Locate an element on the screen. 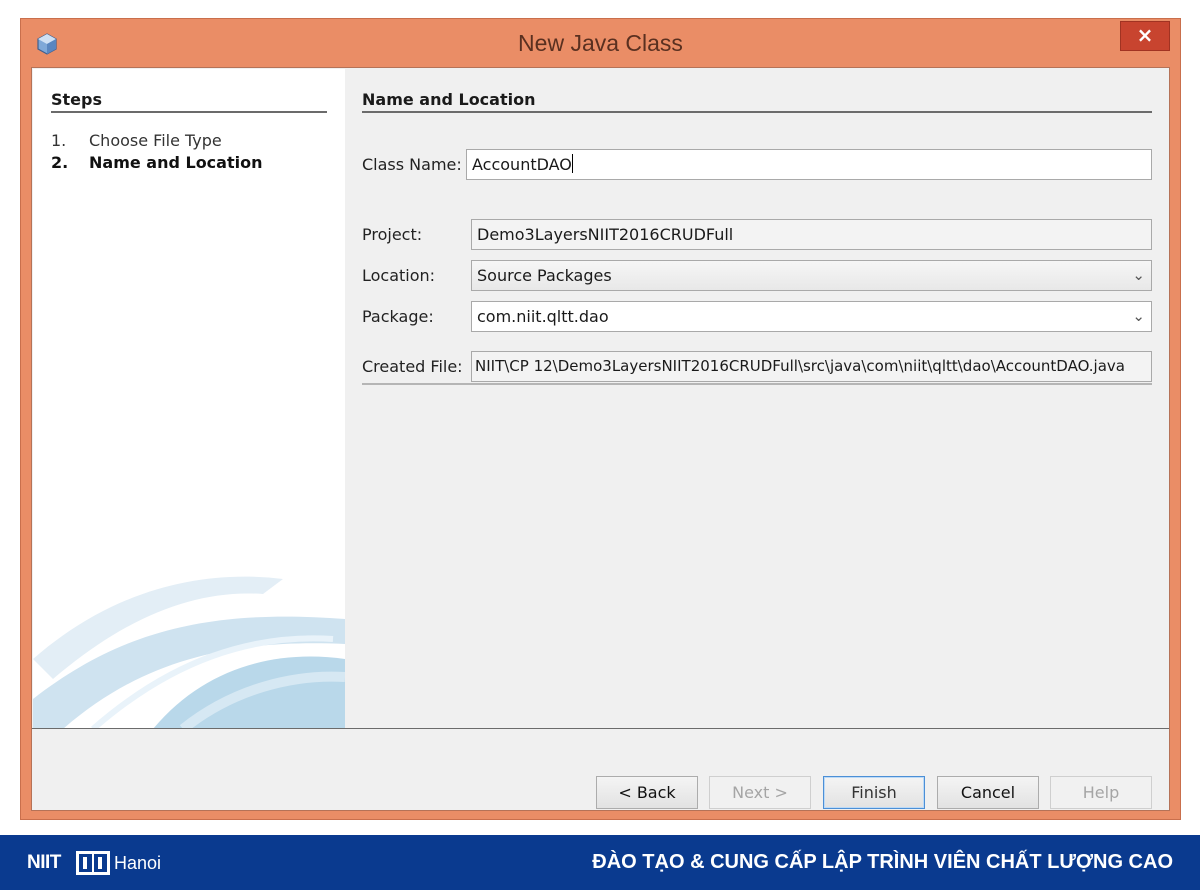 The width and height of the screenshot is (1200, 890). steps-heading: Steps is located at coordinates (76, 99).